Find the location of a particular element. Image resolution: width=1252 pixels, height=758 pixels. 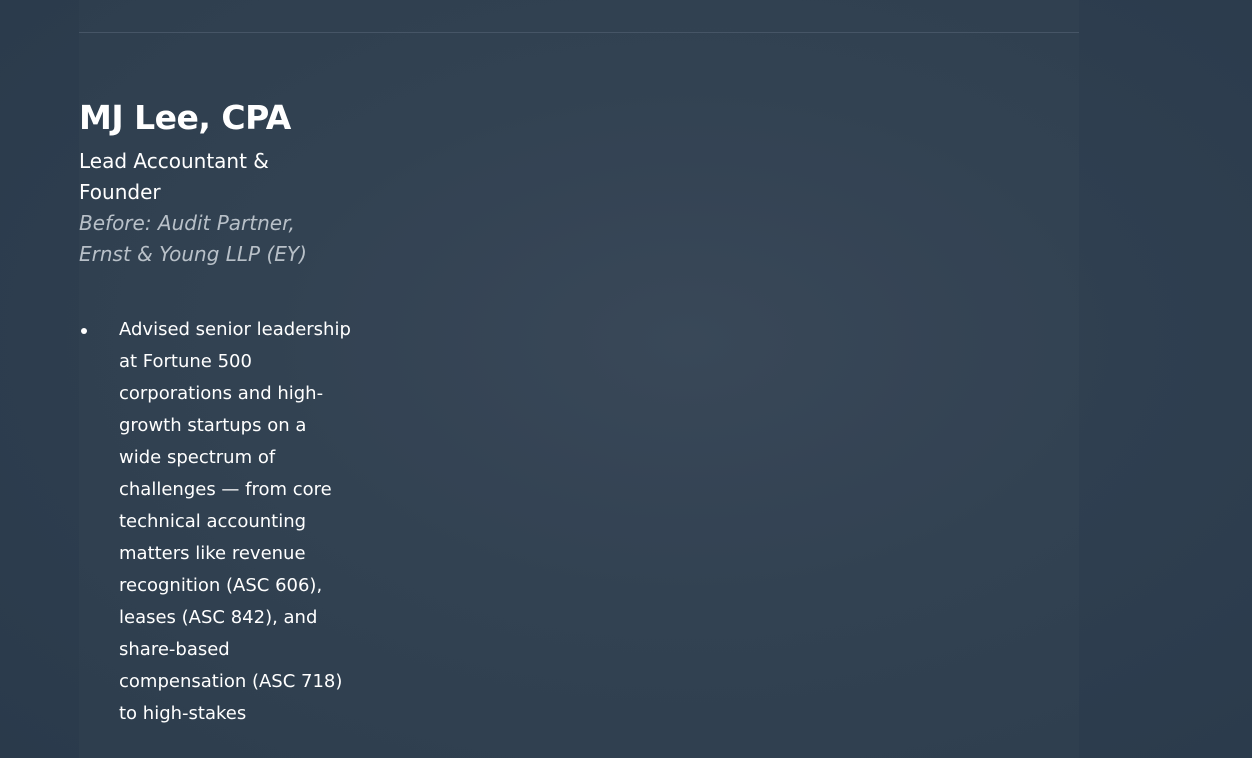

top-divider is located at coordinates (579, 32).